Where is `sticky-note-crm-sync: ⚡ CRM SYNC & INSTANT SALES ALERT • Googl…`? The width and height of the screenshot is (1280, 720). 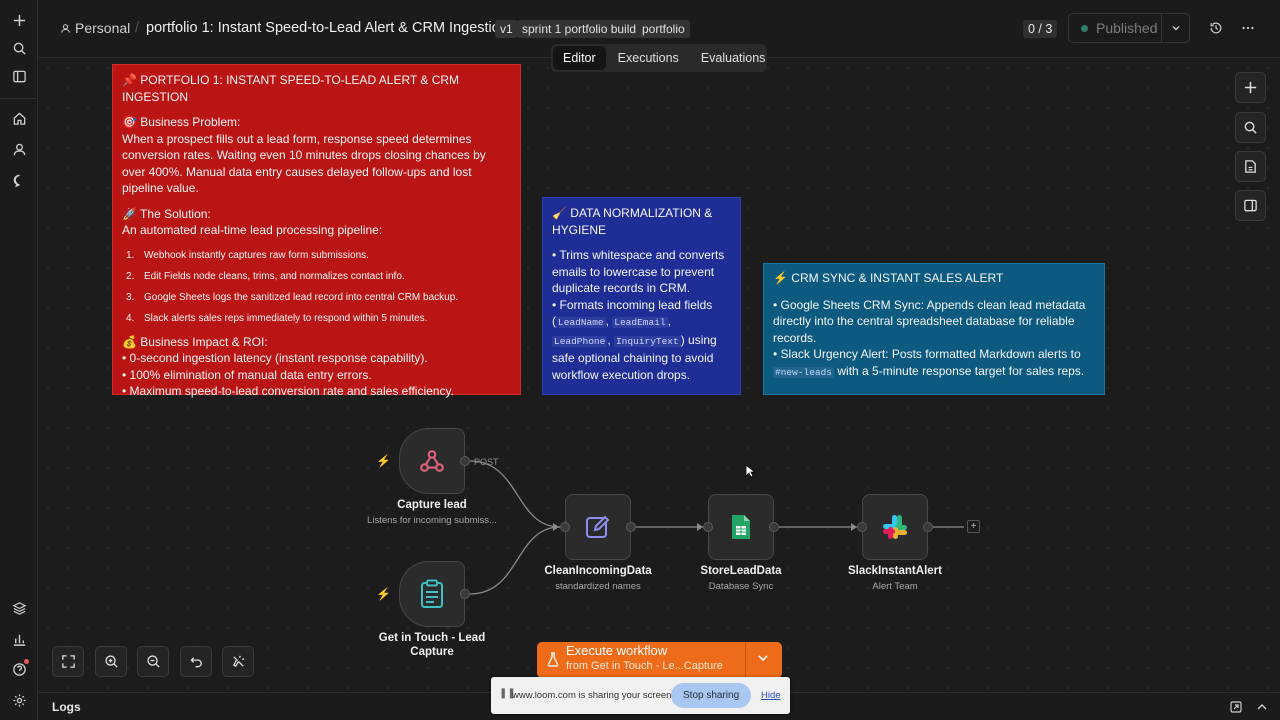
sticky-note-crm-sync: ⚡ CRM SYNC & INSTANT SALES ALERT • Googl… is located at coordinates (934, 329).